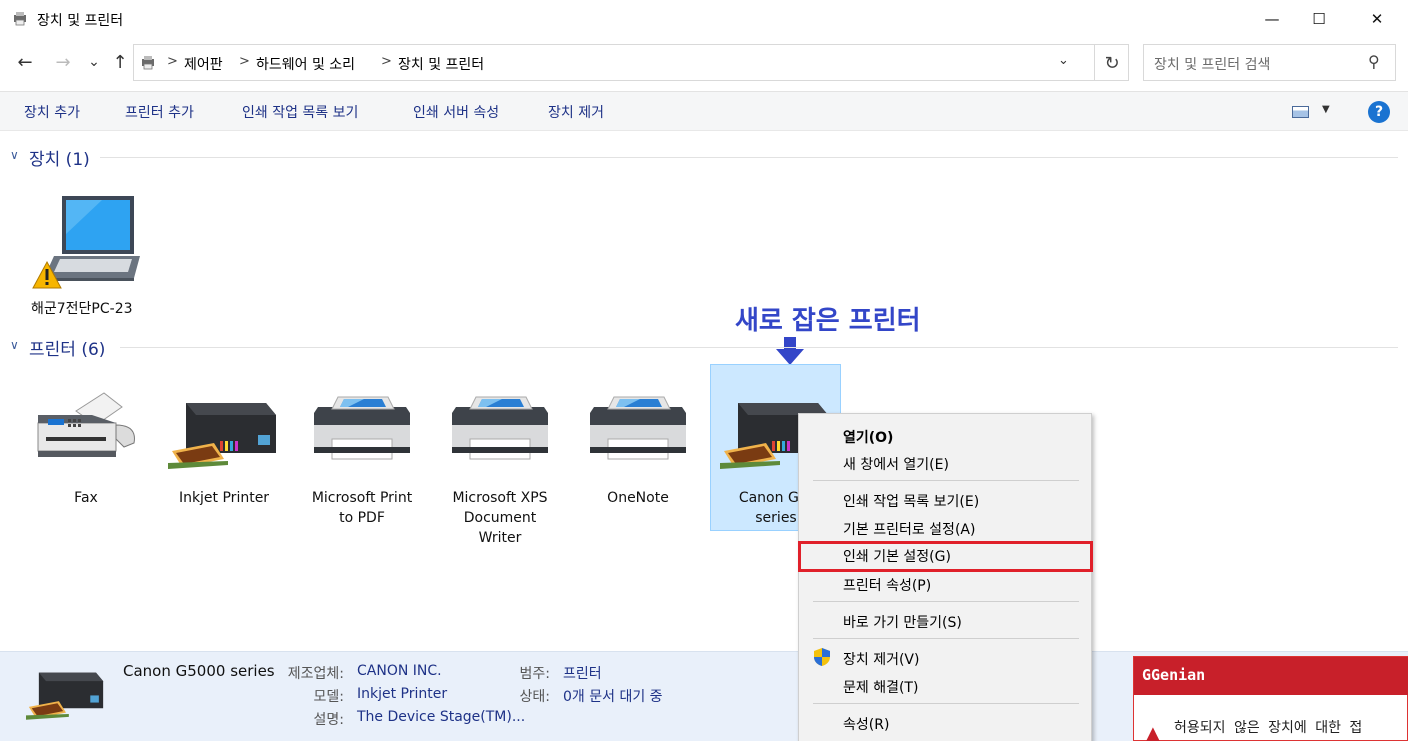 This screenshot has height=741, width=1408. I want to click on refresh-icon: ↻, so click(1112, 63).